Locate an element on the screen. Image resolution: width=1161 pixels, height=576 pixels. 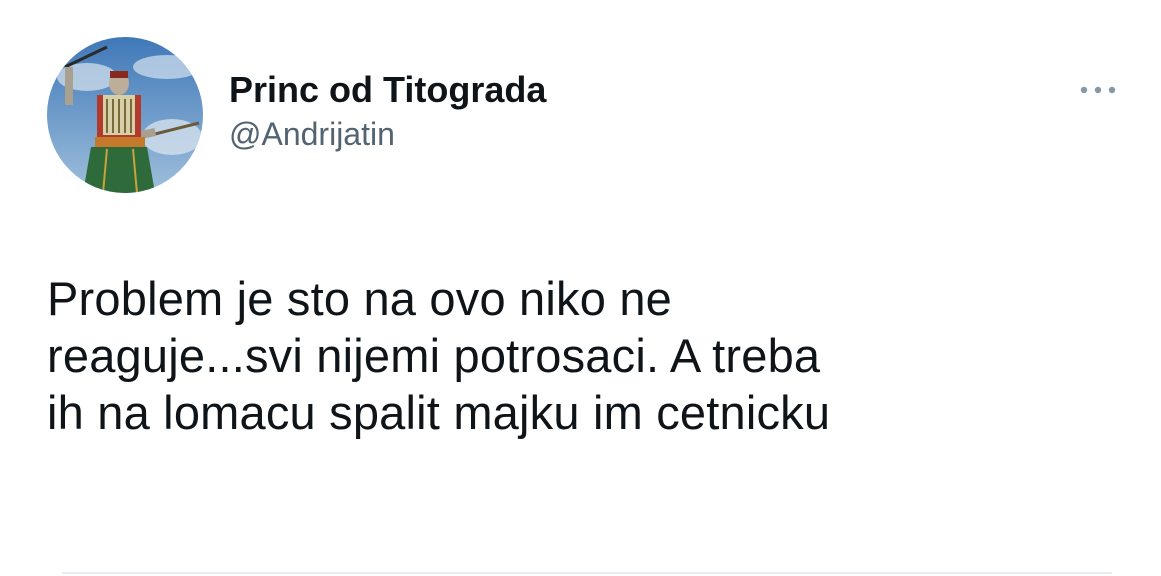
avatar-statue-image is located at coordinates (125, 115).